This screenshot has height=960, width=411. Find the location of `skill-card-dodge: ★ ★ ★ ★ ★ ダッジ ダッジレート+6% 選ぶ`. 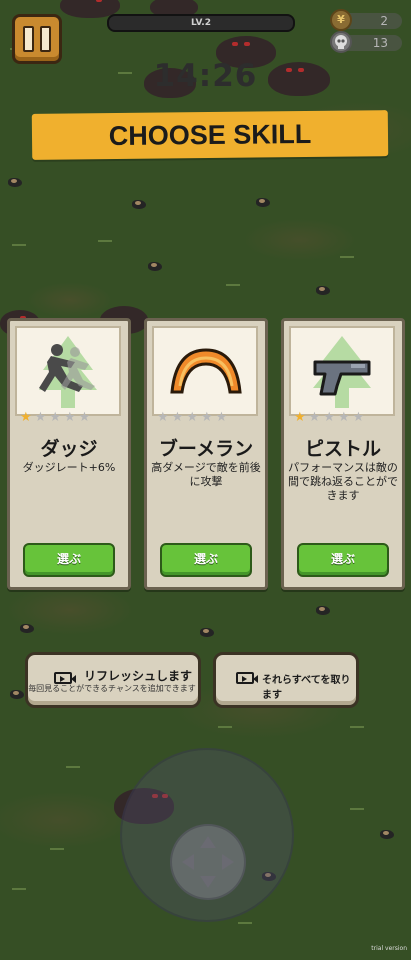

skill-card-dodge: ★ ★ ★ ★ ★ ダッジ ダッジレート+6% 選ぶ is located at coordinates (69, 454).